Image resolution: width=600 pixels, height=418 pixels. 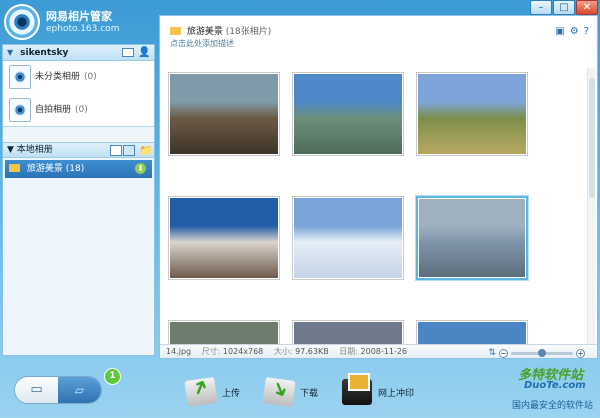 I want to click on notification-badge: 1, so click(x=112, y=376).